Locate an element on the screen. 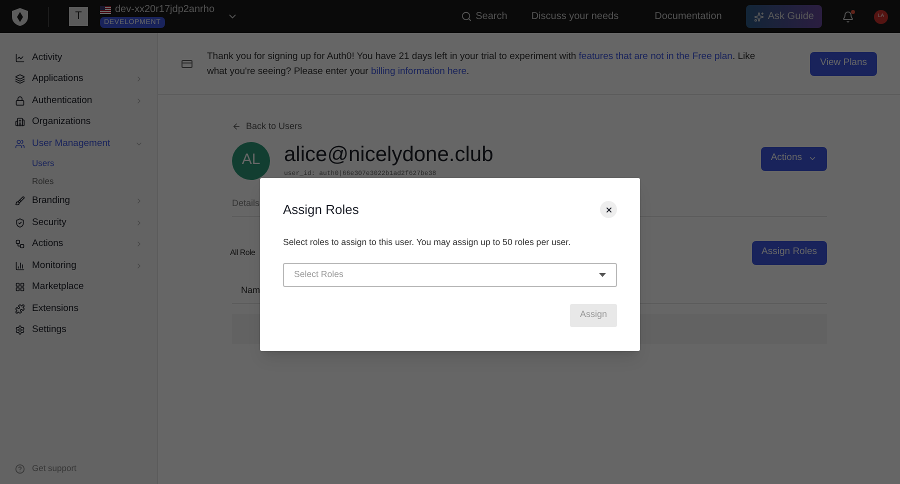  sidebar-item: Activity is located at coordinates (79, 57).